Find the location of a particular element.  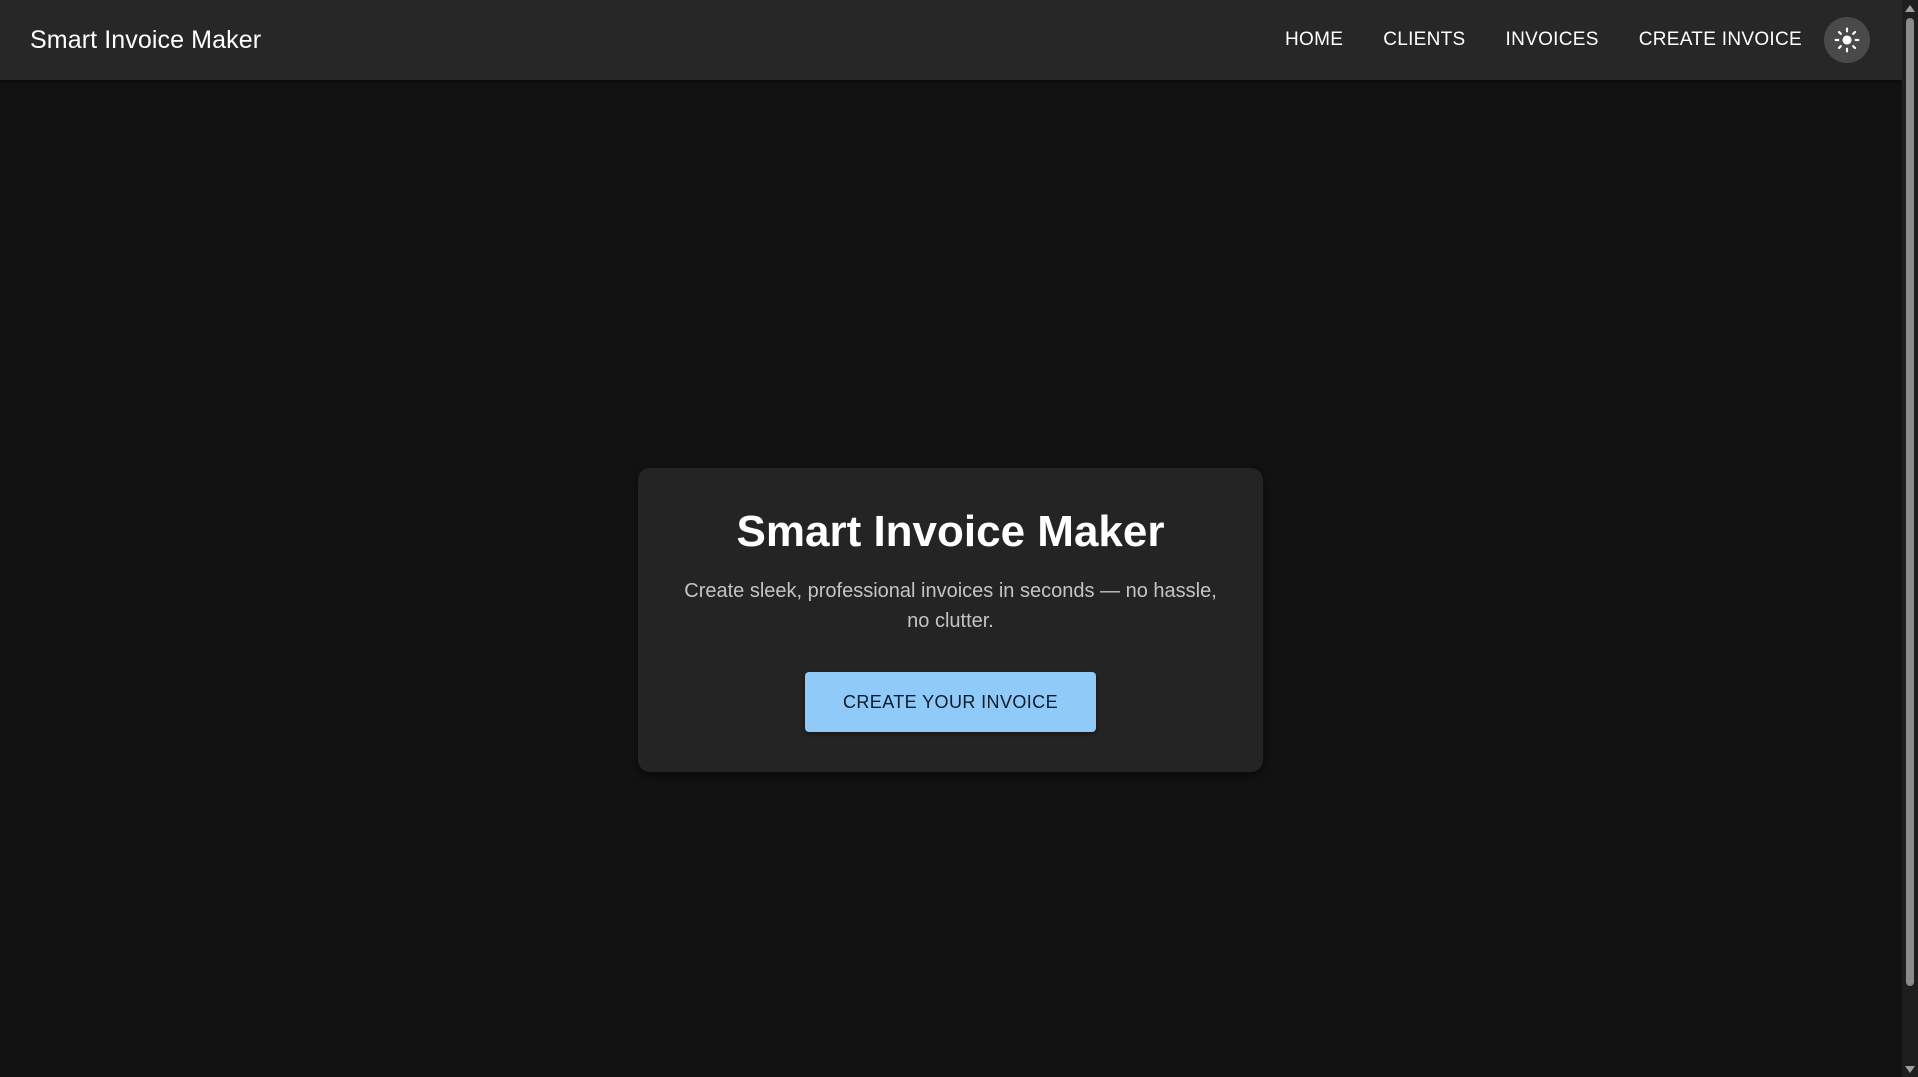

brand-title: Smart Invoice Maker is located at coordinates (146, 39).